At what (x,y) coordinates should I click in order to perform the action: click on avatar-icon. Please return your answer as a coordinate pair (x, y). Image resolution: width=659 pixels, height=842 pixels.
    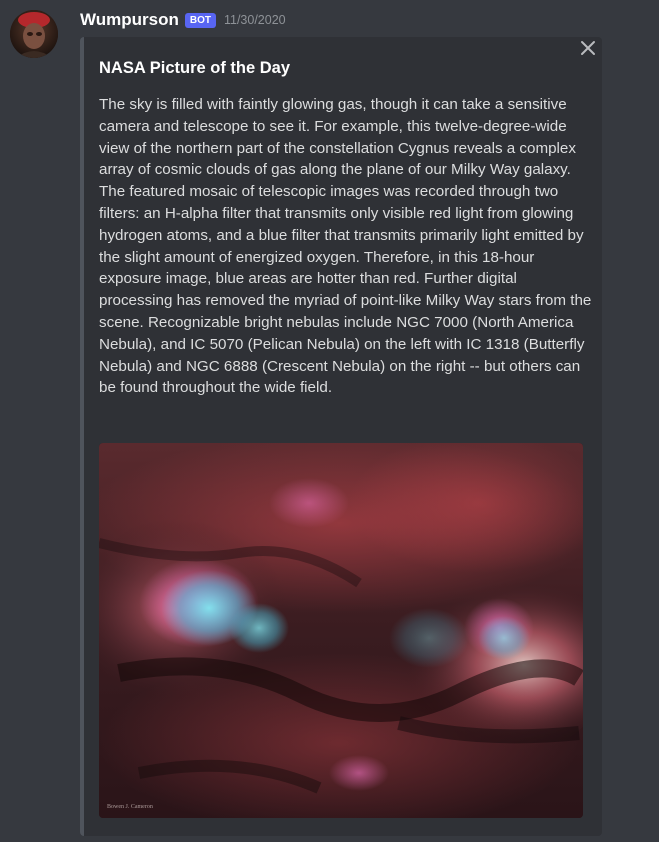
    Looking at the image, I should click on (34, 34).